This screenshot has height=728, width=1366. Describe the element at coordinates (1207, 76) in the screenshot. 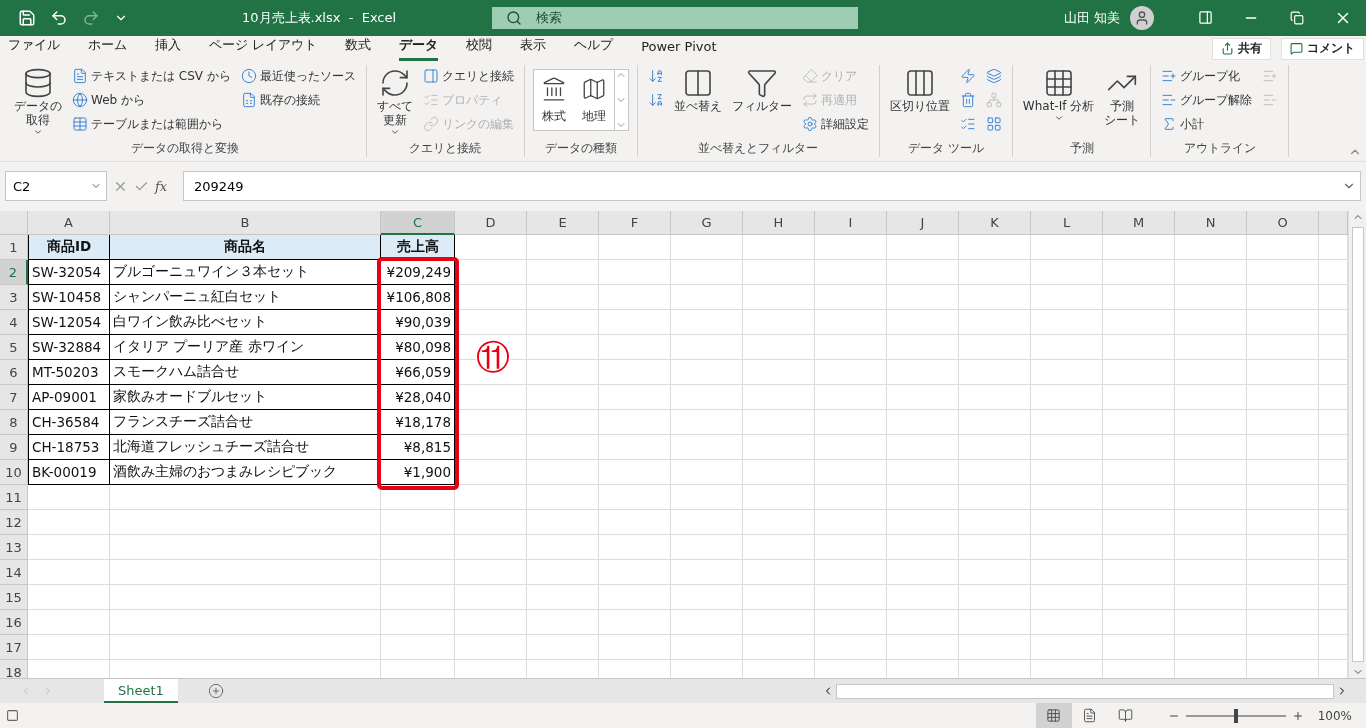

I see `ribbon-button: グループ化` at that location.